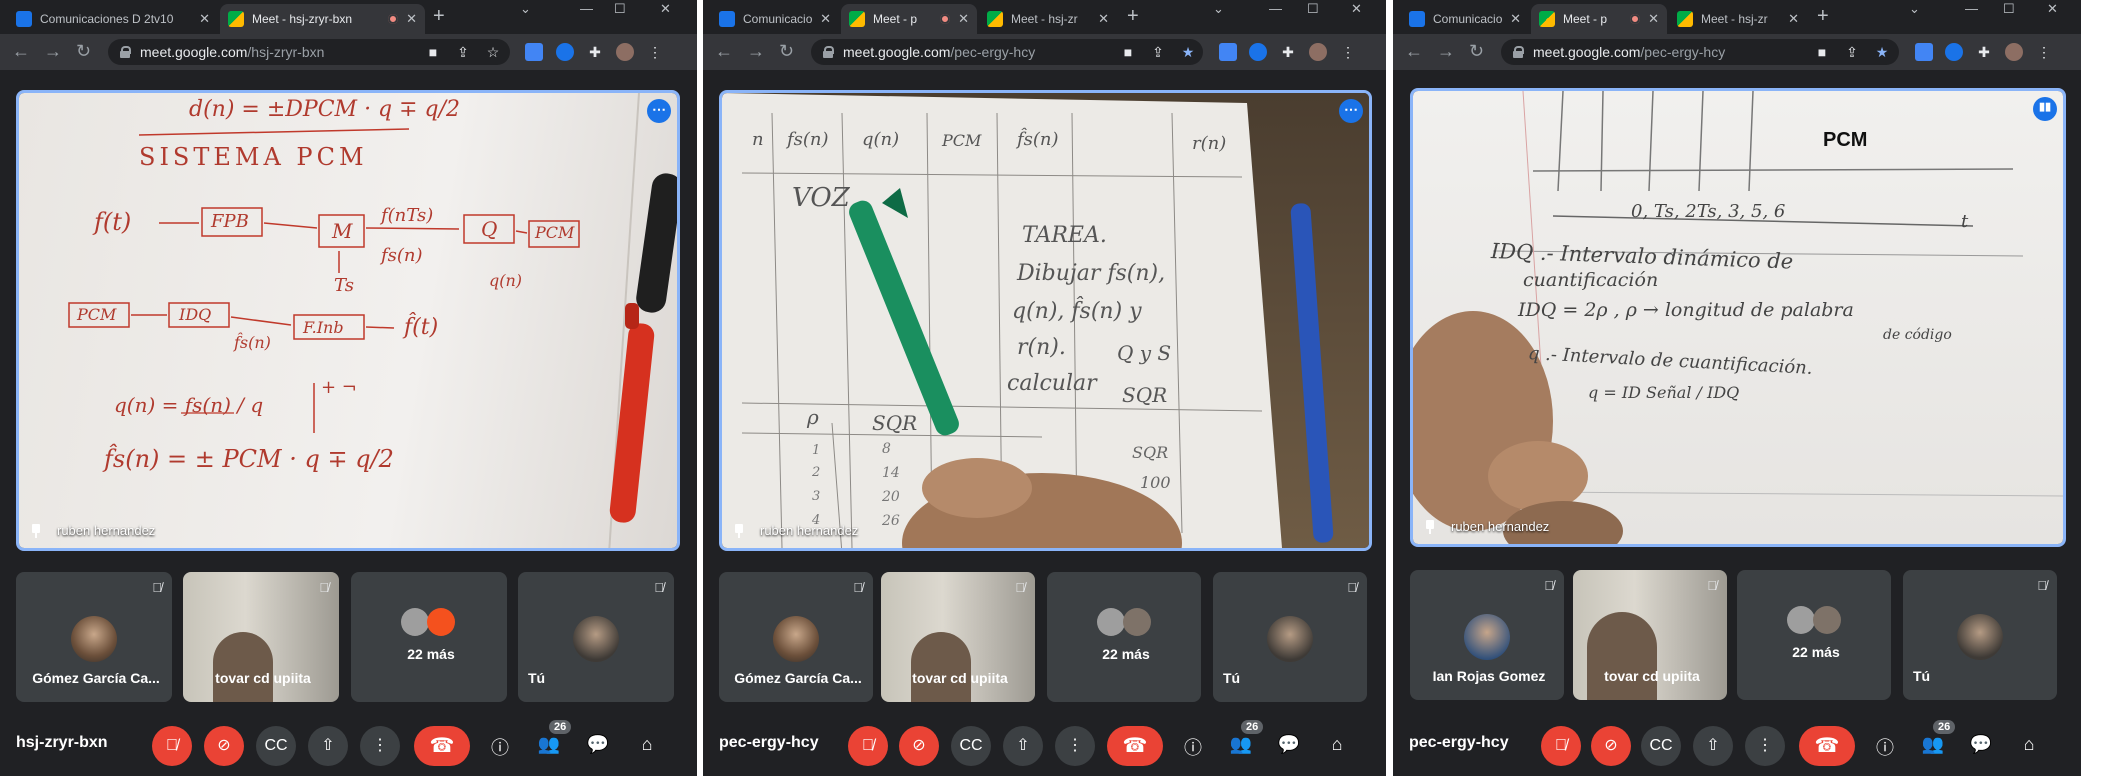 Image resolution: width=2128 pixels, height=776 pixels. What do you see at coordinates (2014, 52) in the screenshot?
I see `profile-avatar` at bounding box center [2014, 52].